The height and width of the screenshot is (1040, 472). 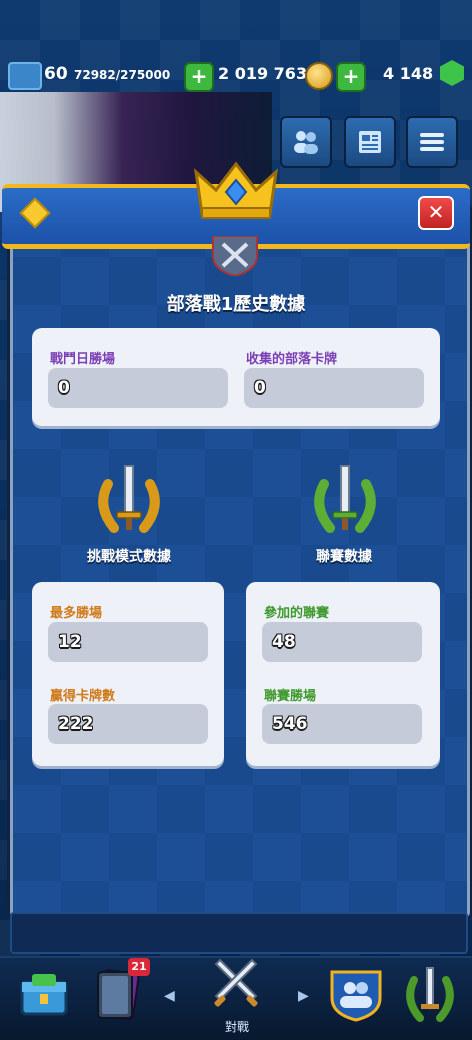 What do you see at coordinates (129, 557) in the screenshot?
I see `challenge-section-label: 挑戰模式數據` at bounding box center [129, 557].